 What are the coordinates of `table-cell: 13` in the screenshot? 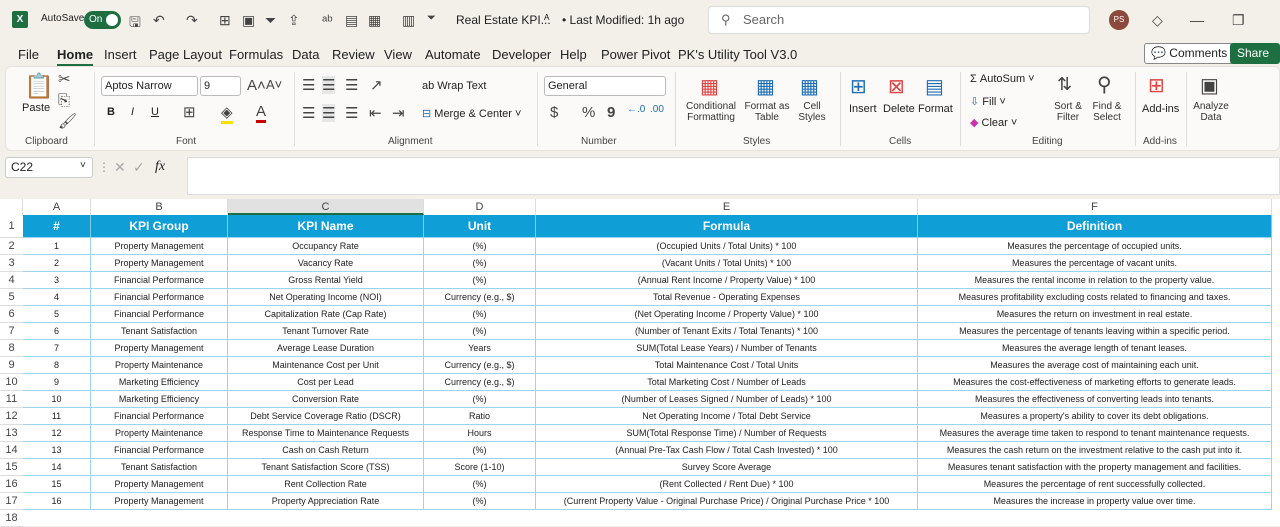 It's located at (57, 450).